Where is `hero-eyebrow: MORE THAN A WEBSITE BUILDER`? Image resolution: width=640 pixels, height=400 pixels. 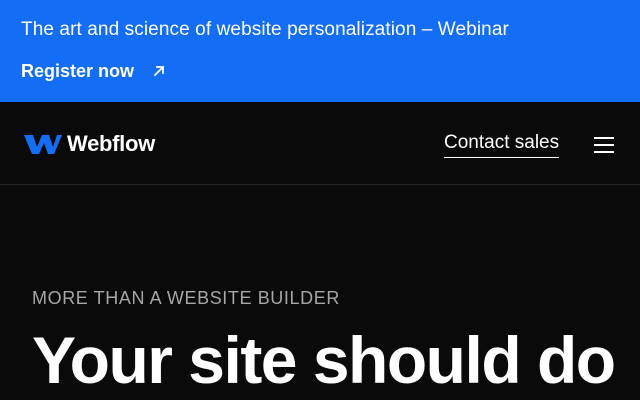 hero-eyebrow: MORE THAN A WEBSITE BUILDER is located at coordinates (186, 298).